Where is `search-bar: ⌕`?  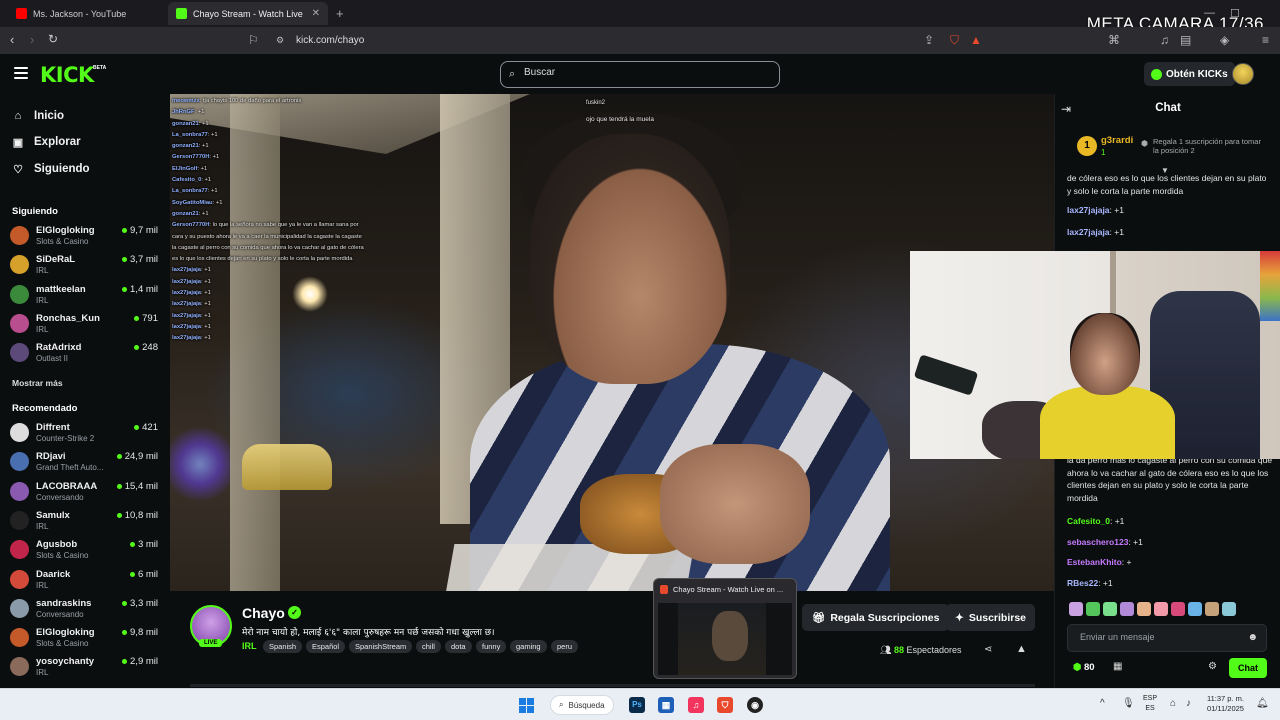
search-bar: ⌕ is located at coordinates (640, 74).